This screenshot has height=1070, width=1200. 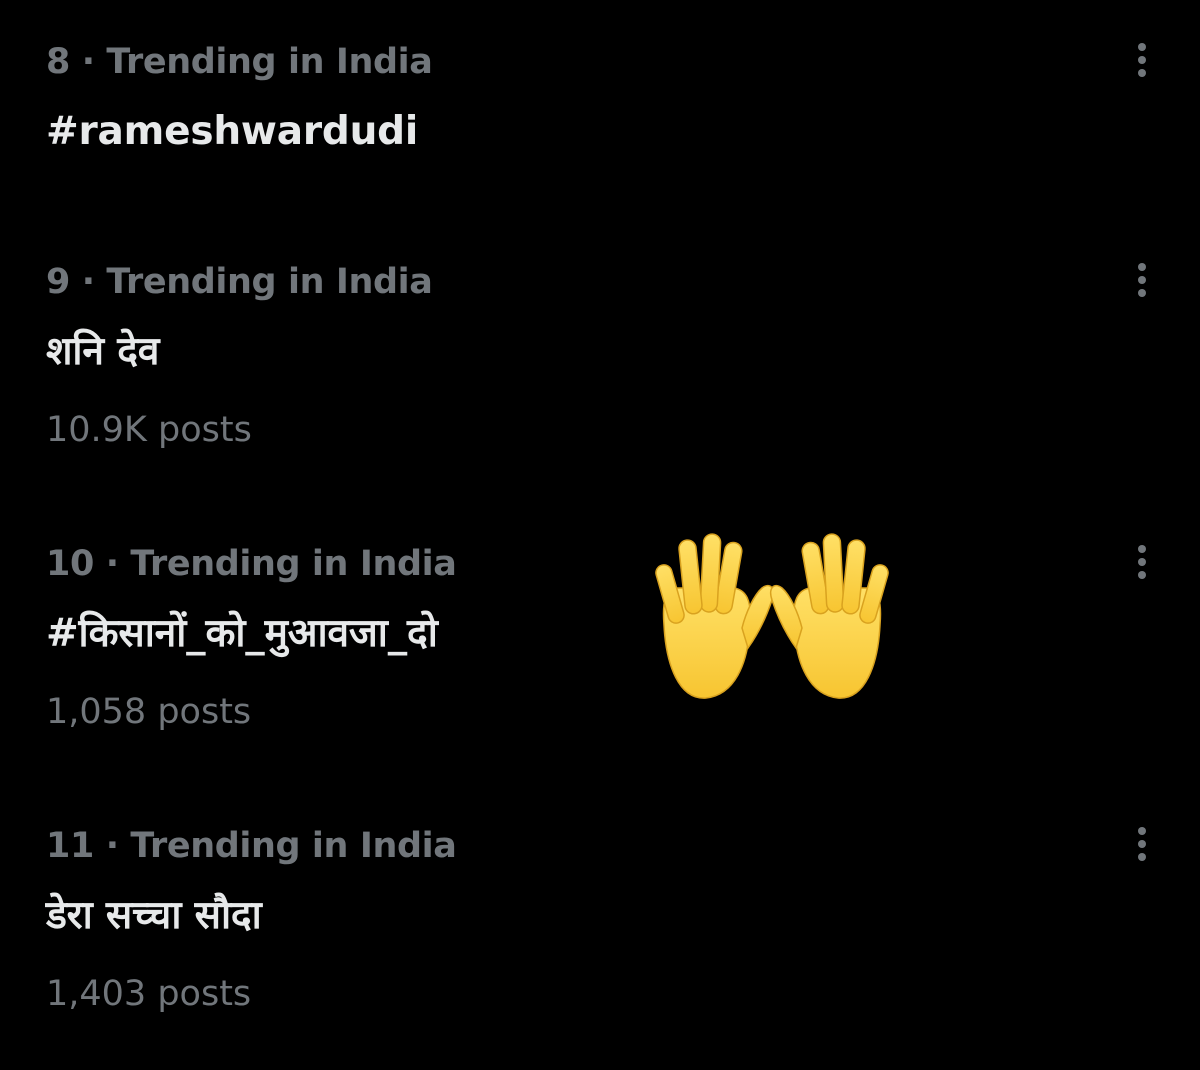 I want to click on trend-post-count: 1,058 posts, so click(x=149, y=712).